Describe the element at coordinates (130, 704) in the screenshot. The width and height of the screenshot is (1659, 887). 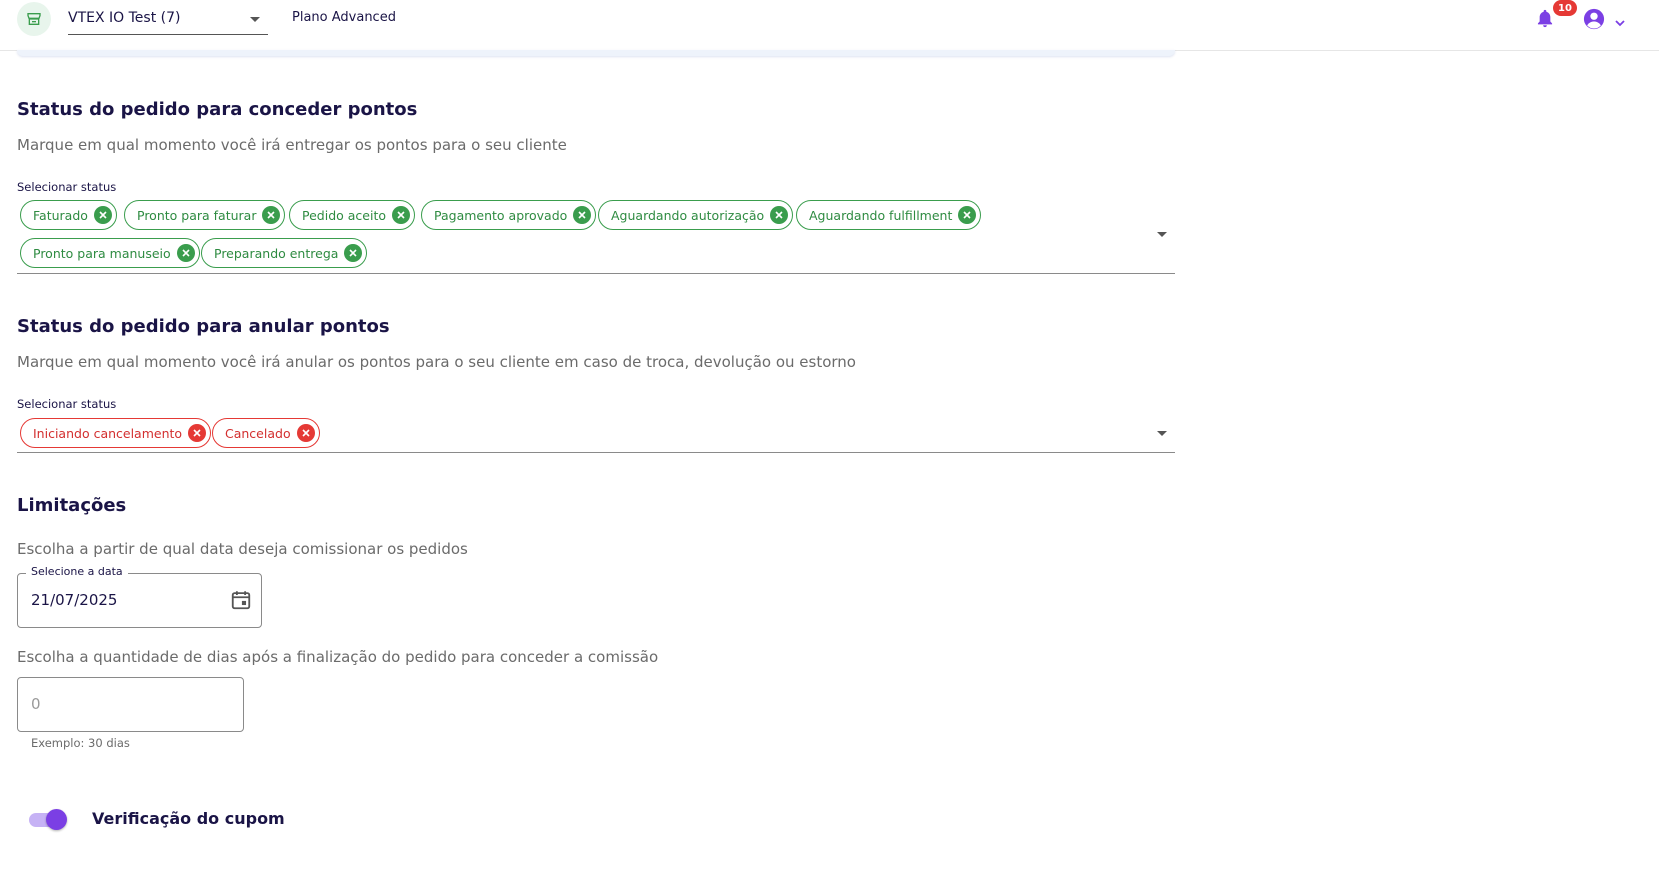
I see `days-input` at that location.